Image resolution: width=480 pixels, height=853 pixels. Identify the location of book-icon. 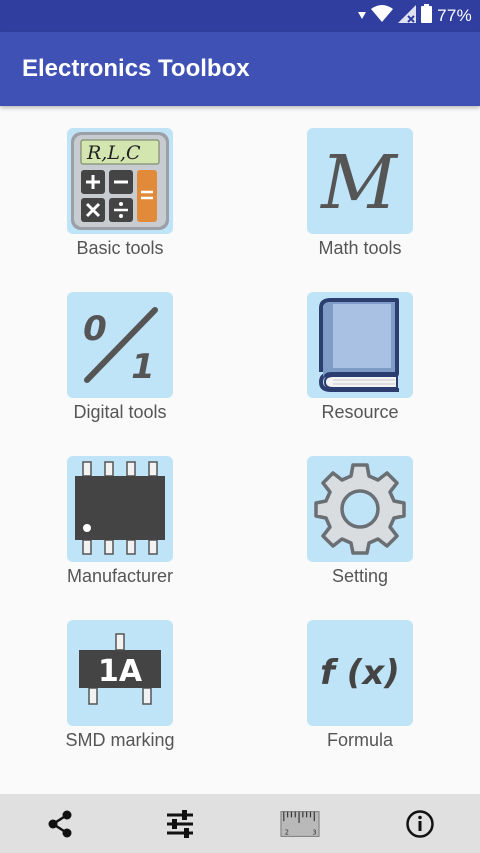
(360, 345).